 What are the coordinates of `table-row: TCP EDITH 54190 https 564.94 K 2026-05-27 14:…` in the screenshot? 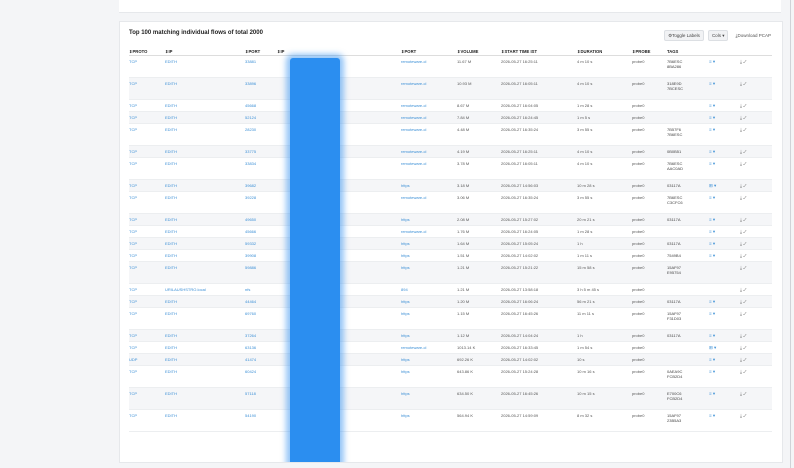 It's located at (450, 420).